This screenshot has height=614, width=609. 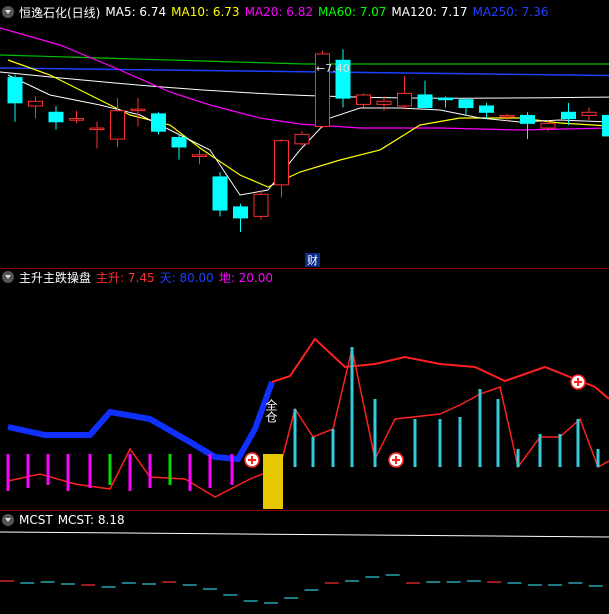 What do you see at coordinates (55, 277) in the screenshot?
I see `signal-panel-title: 主升主跌操盘` at bounding box center [55, 277].